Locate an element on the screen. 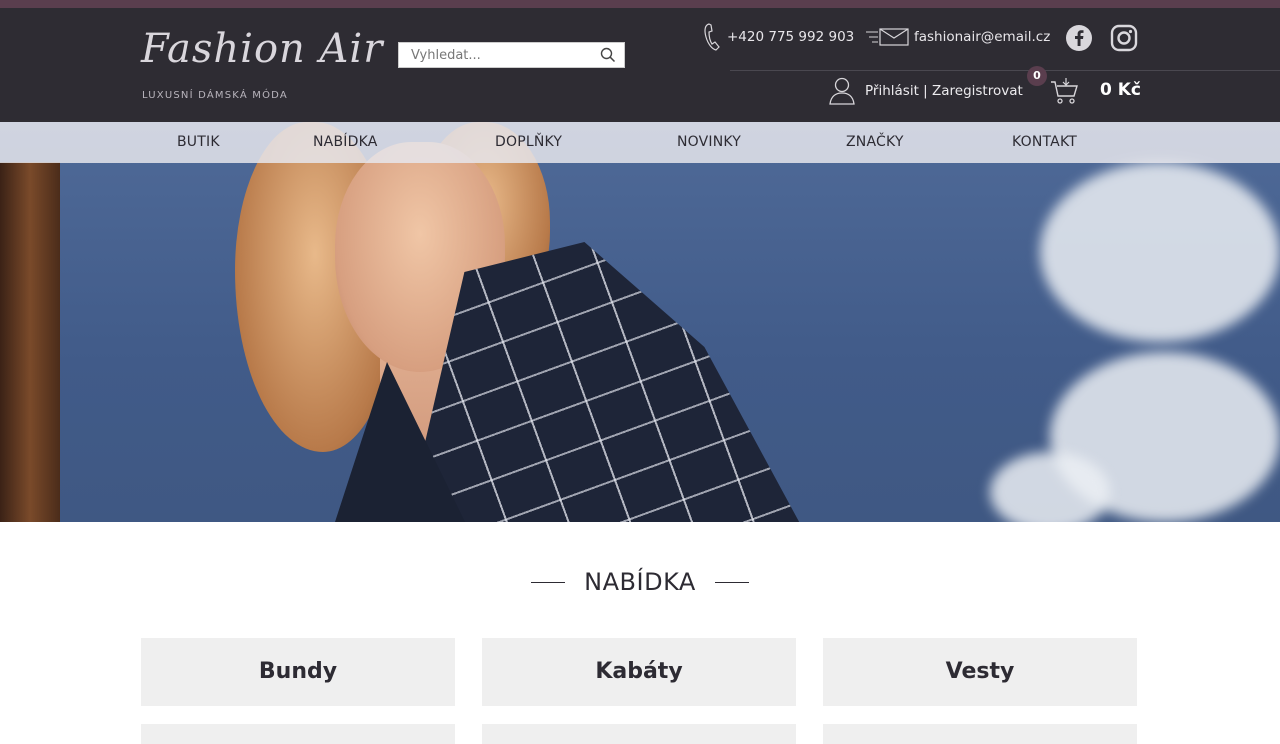 This screenshot has height=744, width=1280. logo-tagline: LUXUSNÍ DÁMSKÁ MÓDA is located at coordinates (215, 95).